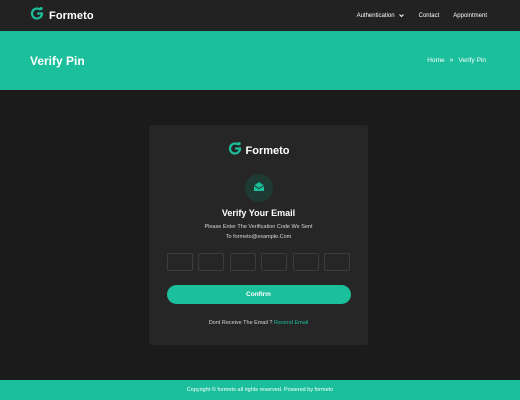 The height and width of the screenshot is (400, 520). Describe the element at coordinates (267, 150) in the screenshot. I see `card-brand-name: Formeto` at that location.